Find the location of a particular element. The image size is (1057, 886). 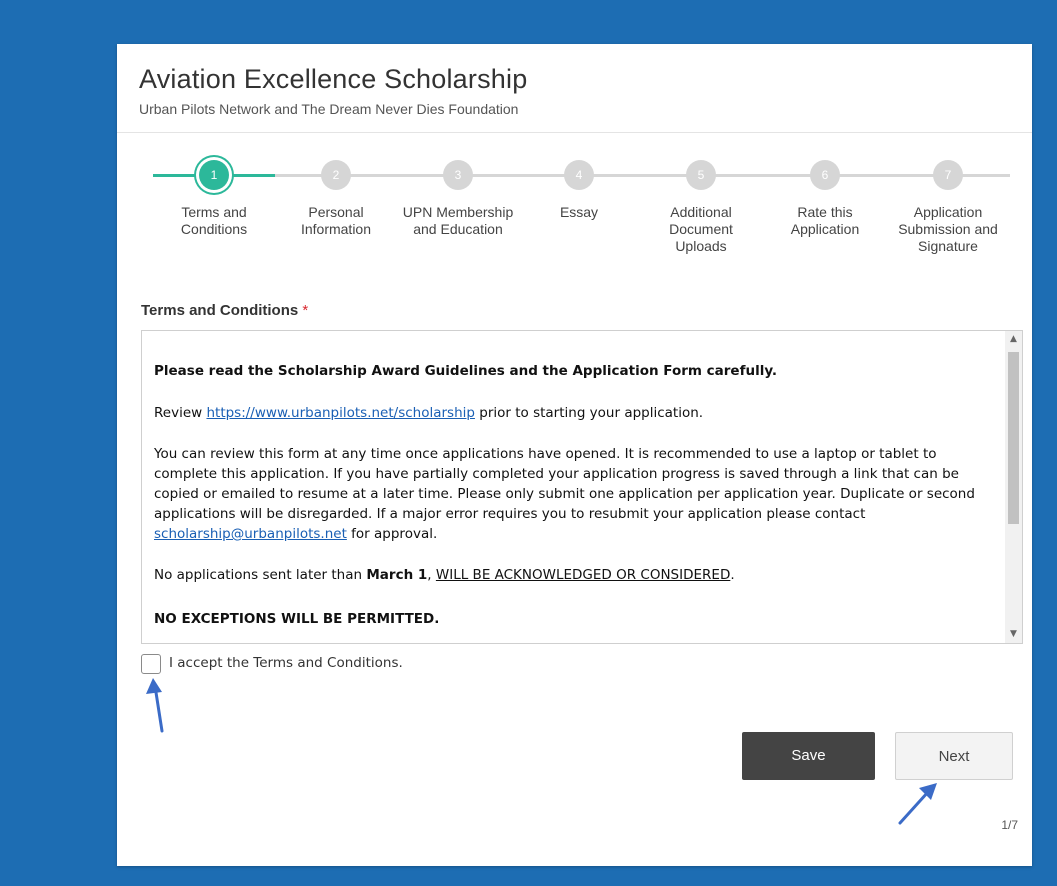

required-marker: * is located at coordinates (305, 310).